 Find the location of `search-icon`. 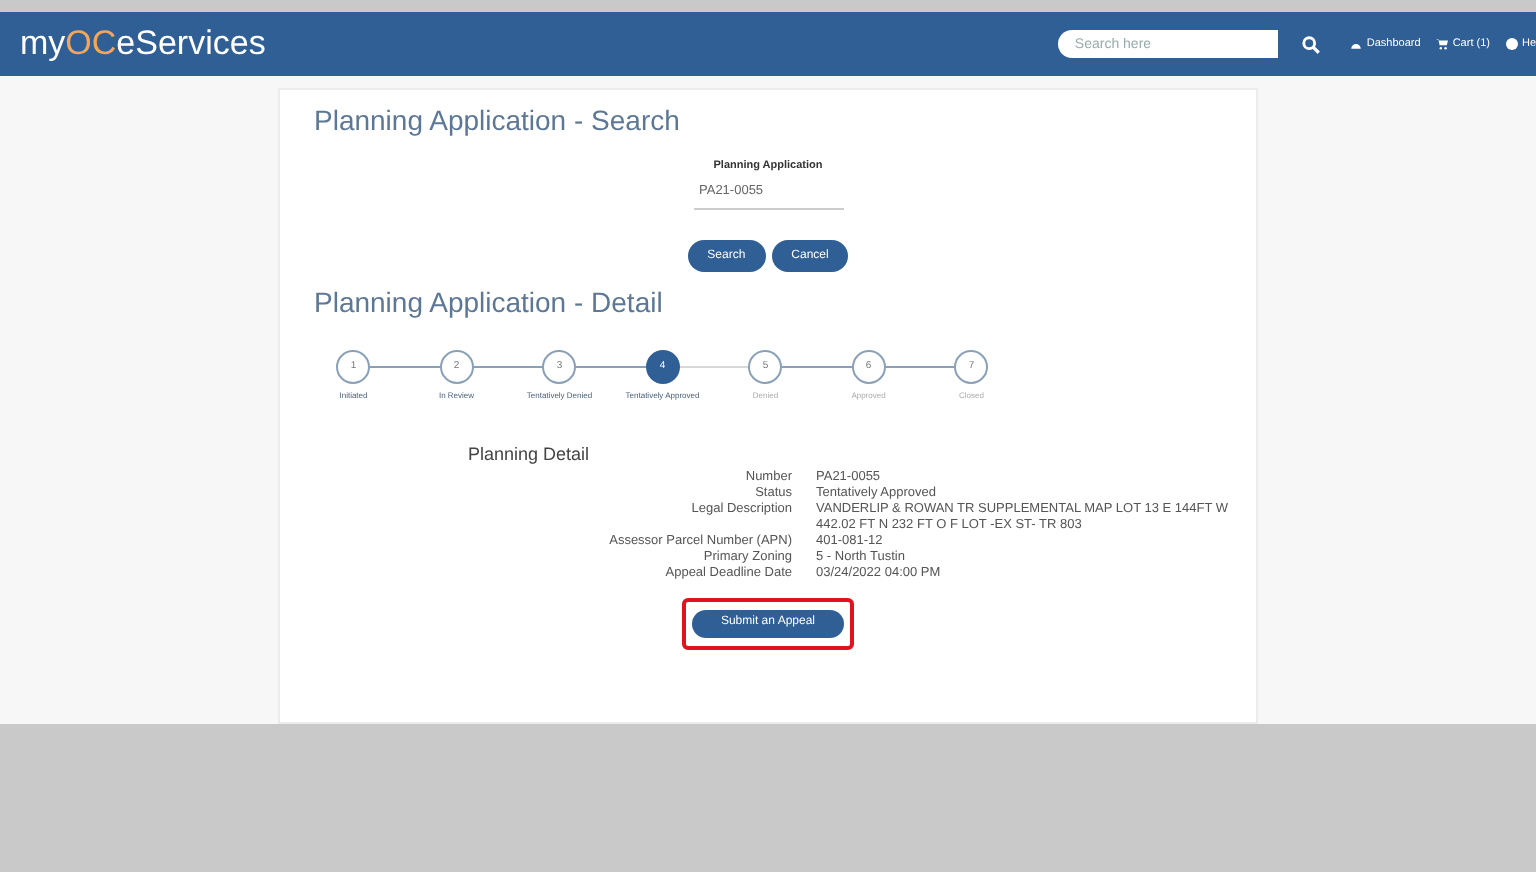

search-icon is located at coordinates (1311, 44).